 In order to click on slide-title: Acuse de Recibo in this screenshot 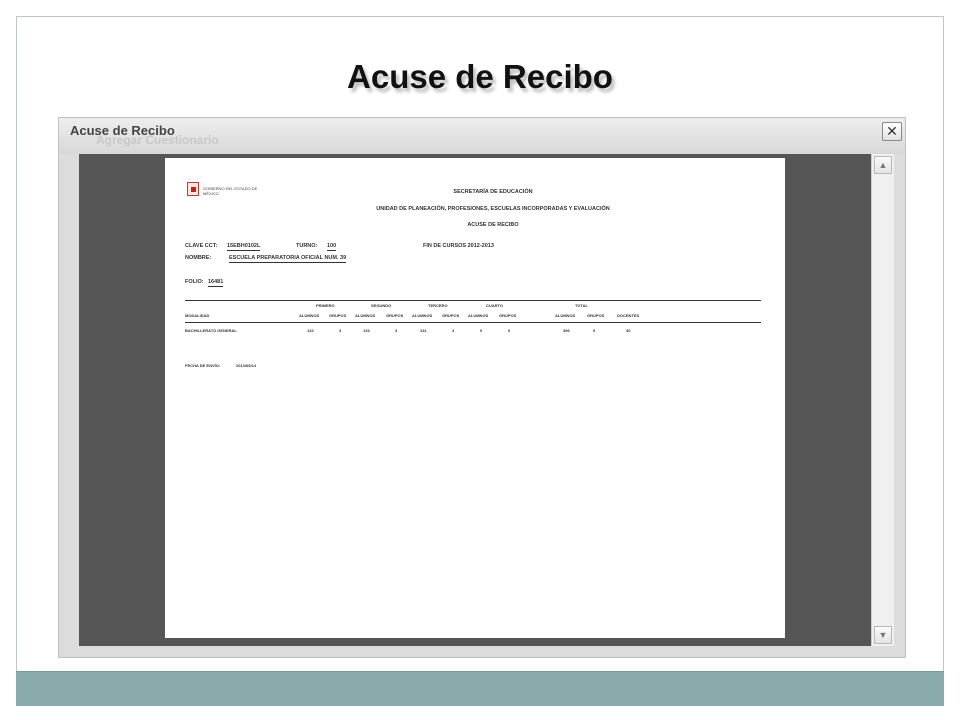, I will do `click(480, 76)`.